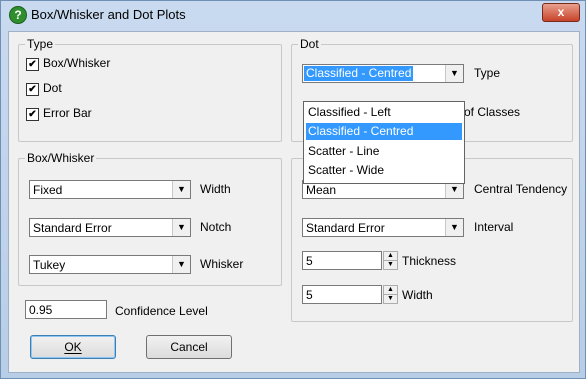 Image resolution: width=586 pixels, height=379 pixels. I want to click on width-select: Fixed ▼, so click(110, 189).